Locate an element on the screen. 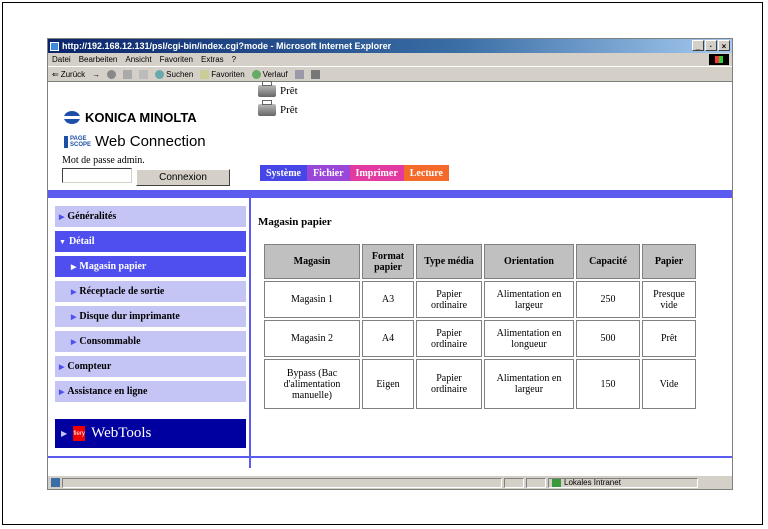  cell-magasin: Magasin 1 is located at coordinates (312, 299).